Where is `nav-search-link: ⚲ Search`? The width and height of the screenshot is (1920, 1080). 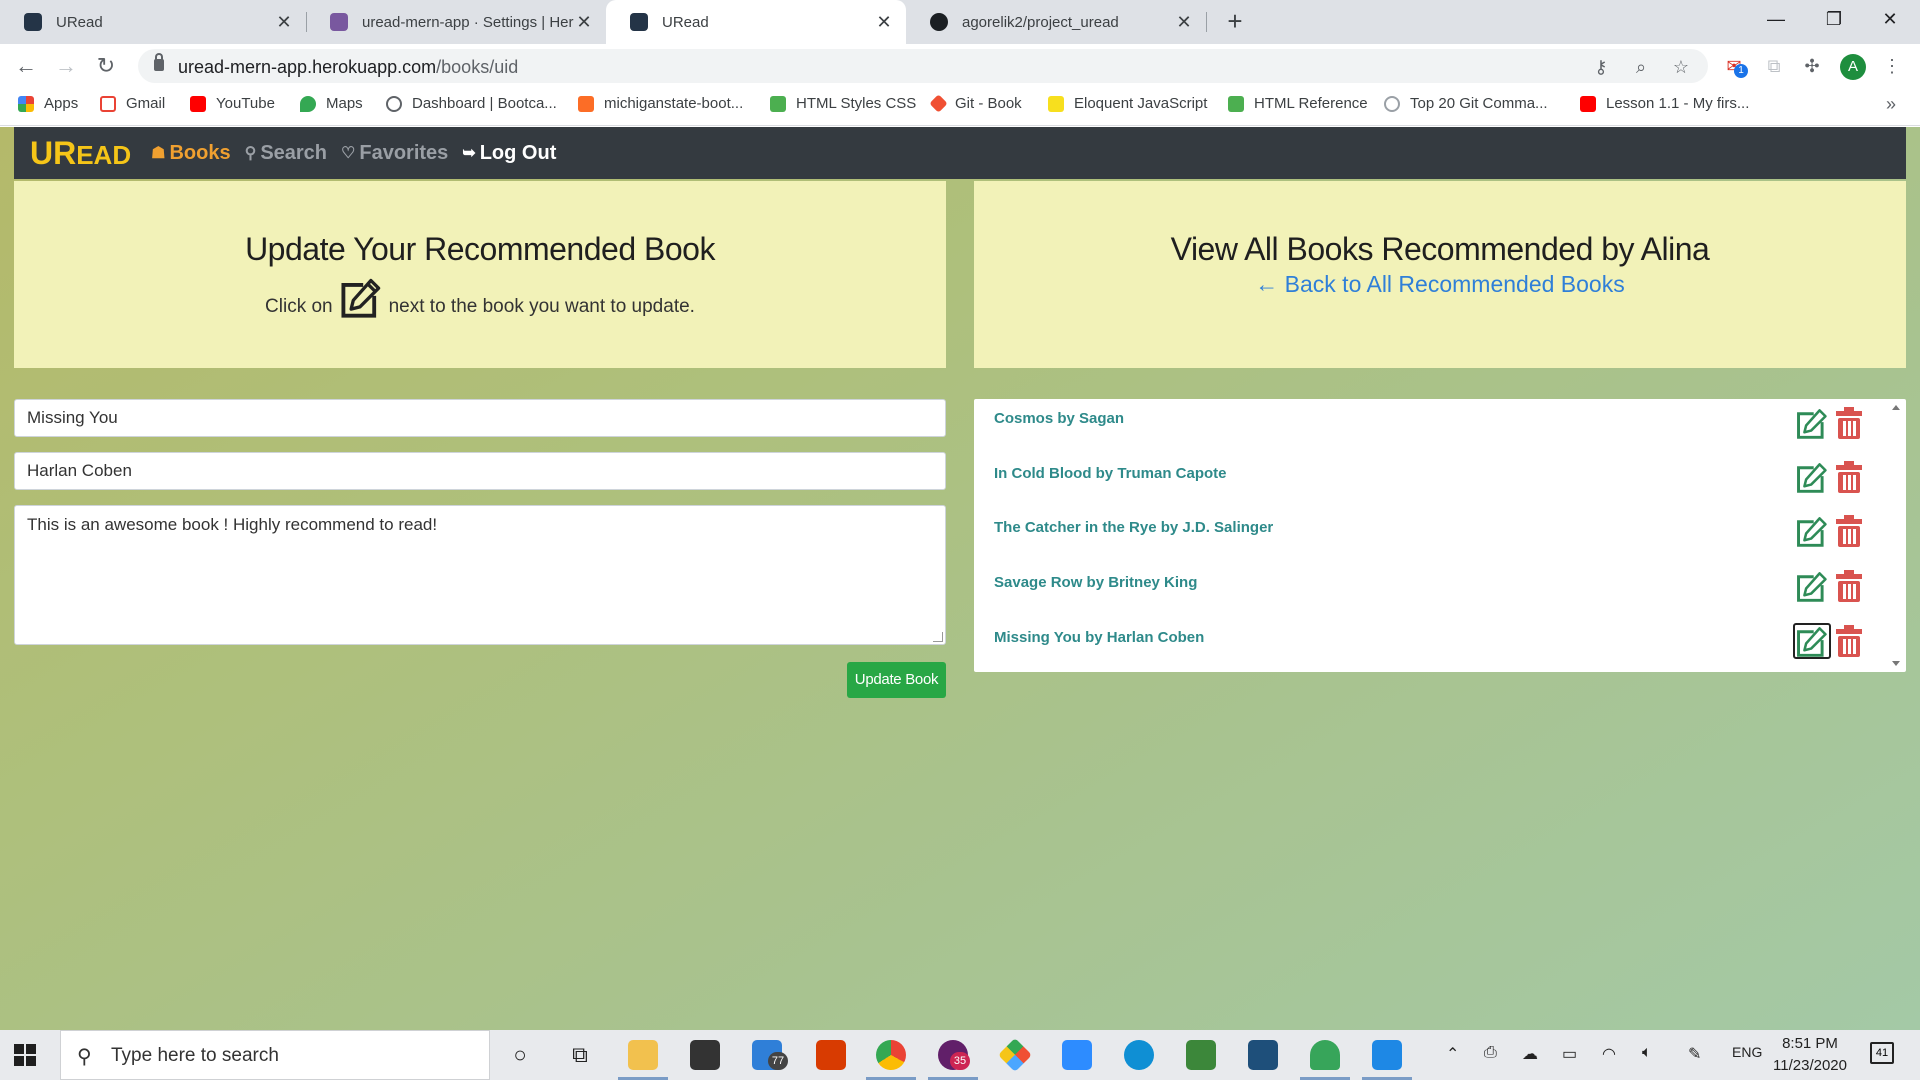
nav-search-link: ⚲ Search is located at coordinates (286, 153).